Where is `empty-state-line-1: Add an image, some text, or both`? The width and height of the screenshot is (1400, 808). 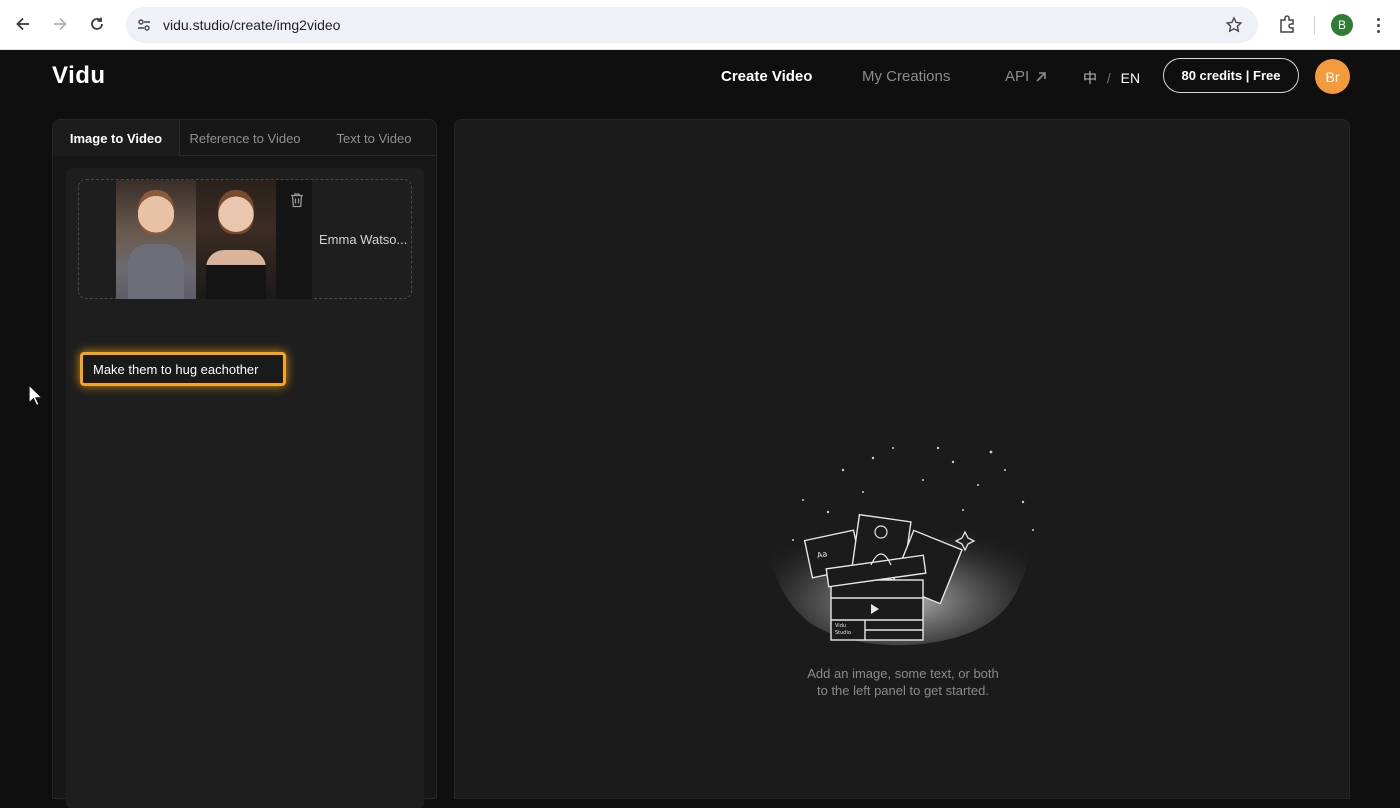
empty-state-line-1: Add an image, some text, or both is located at coordinates (903, 673).